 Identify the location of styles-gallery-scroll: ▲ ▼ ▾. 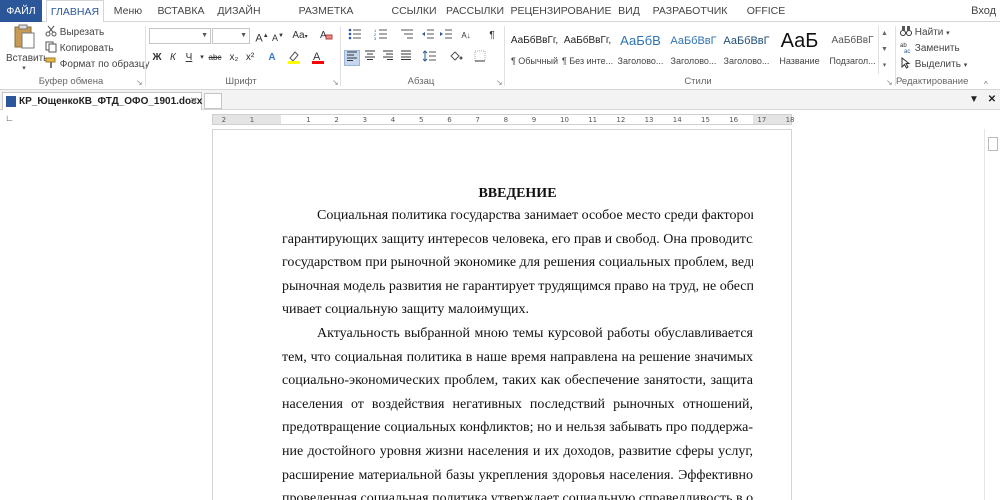
(884, 50).